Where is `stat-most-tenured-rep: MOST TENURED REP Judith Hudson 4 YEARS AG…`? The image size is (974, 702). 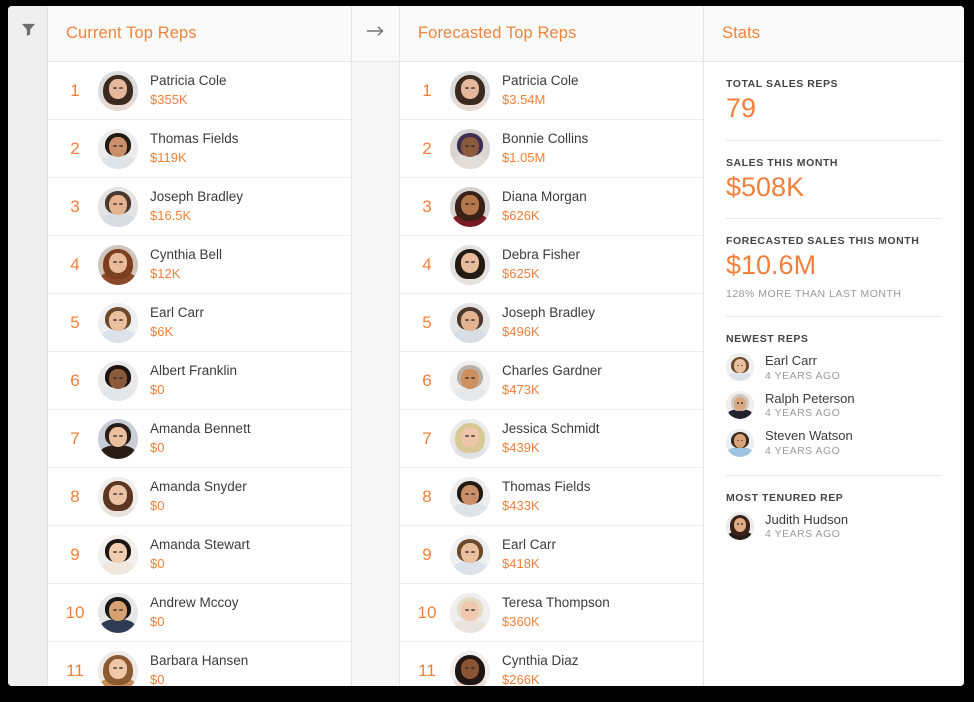 stat-most-tenured-rep: MOST TENURED REP Judith Hudson 4 YEARS AG… is located at coordinates (834, 517).